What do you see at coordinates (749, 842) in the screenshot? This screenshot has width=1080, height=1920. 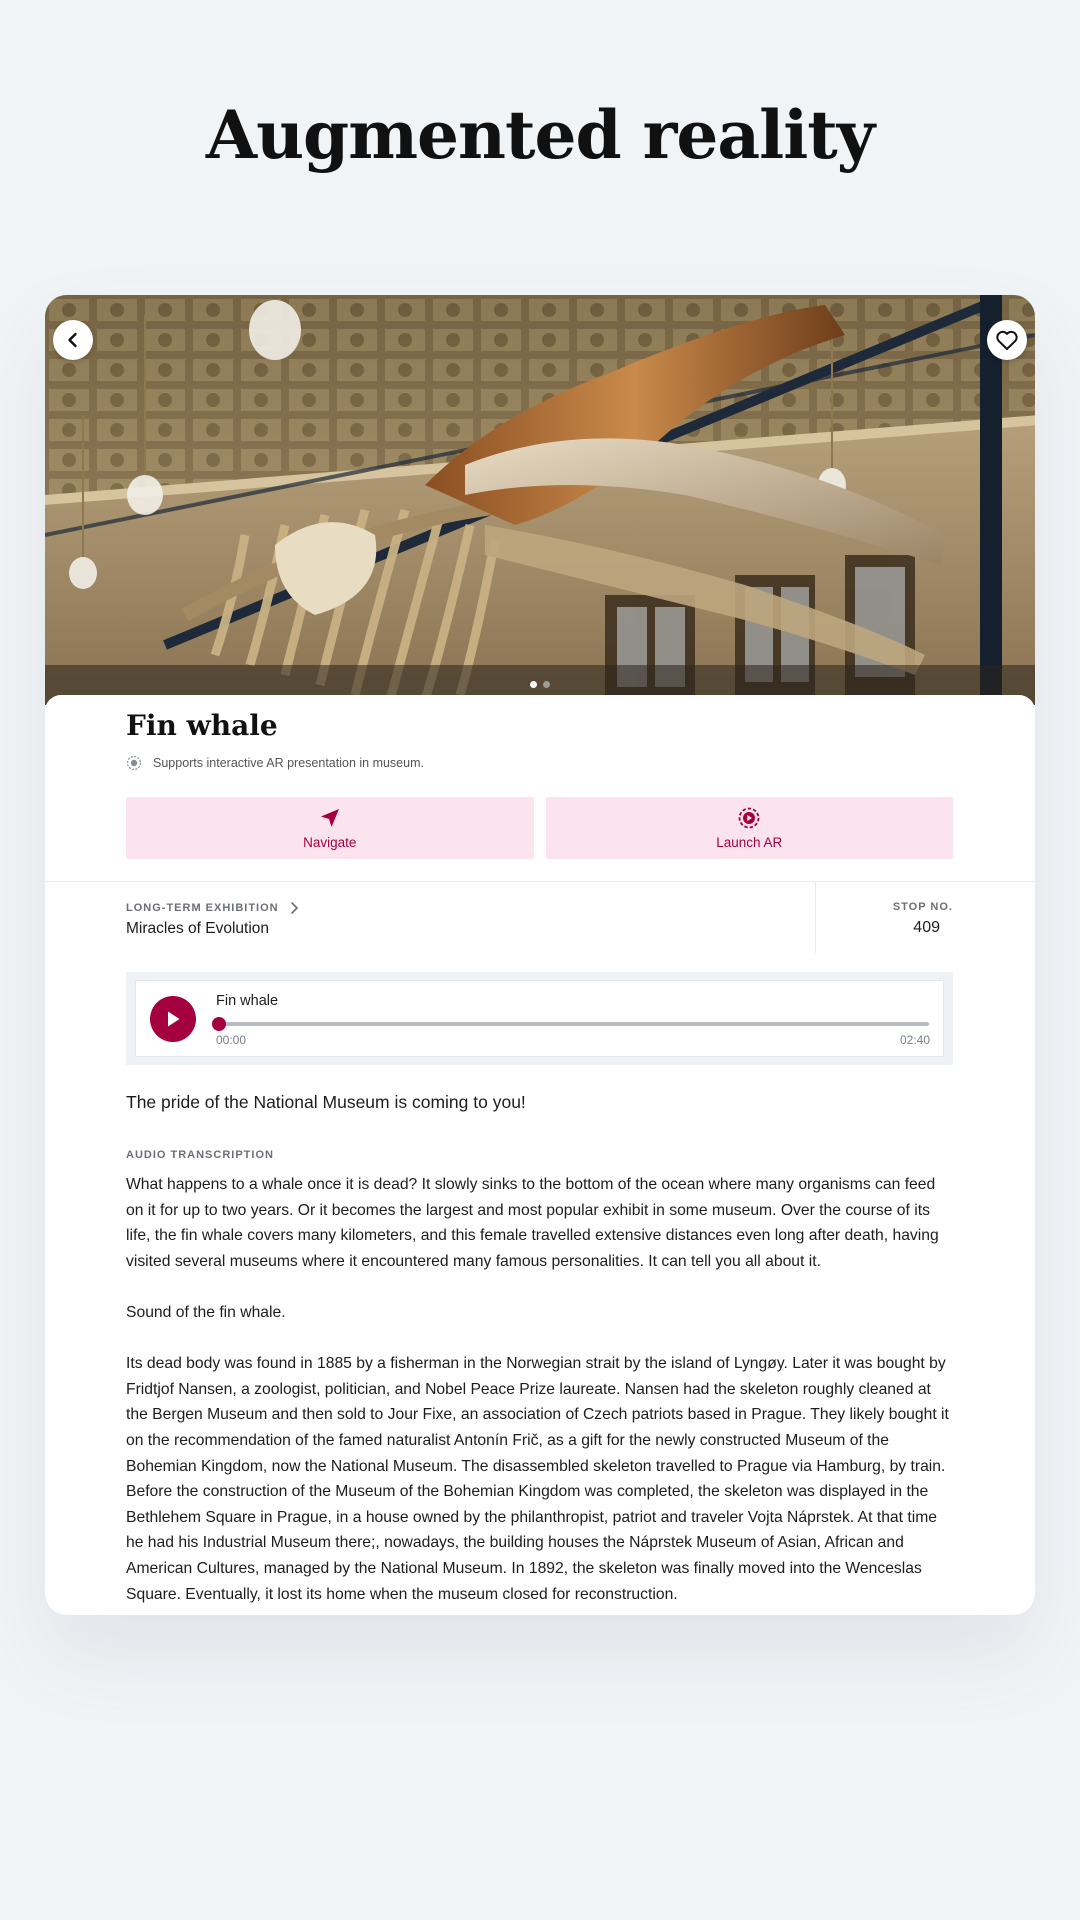 I see `launch-ar-label: Launch AR` at bounding box center [749, 842].